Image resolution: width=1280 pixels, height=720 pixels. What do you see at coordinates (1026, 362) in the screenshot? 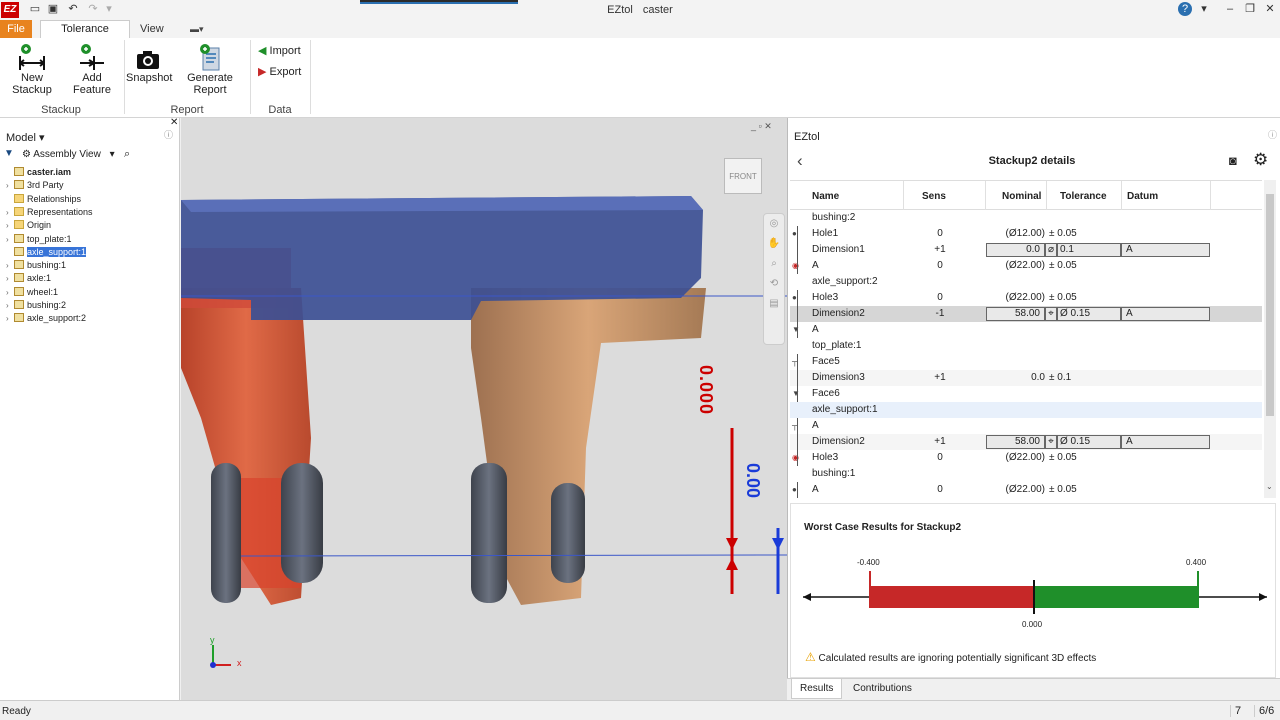
I see `table-row: ┬ Face5` at bounding box center [1026, 362].